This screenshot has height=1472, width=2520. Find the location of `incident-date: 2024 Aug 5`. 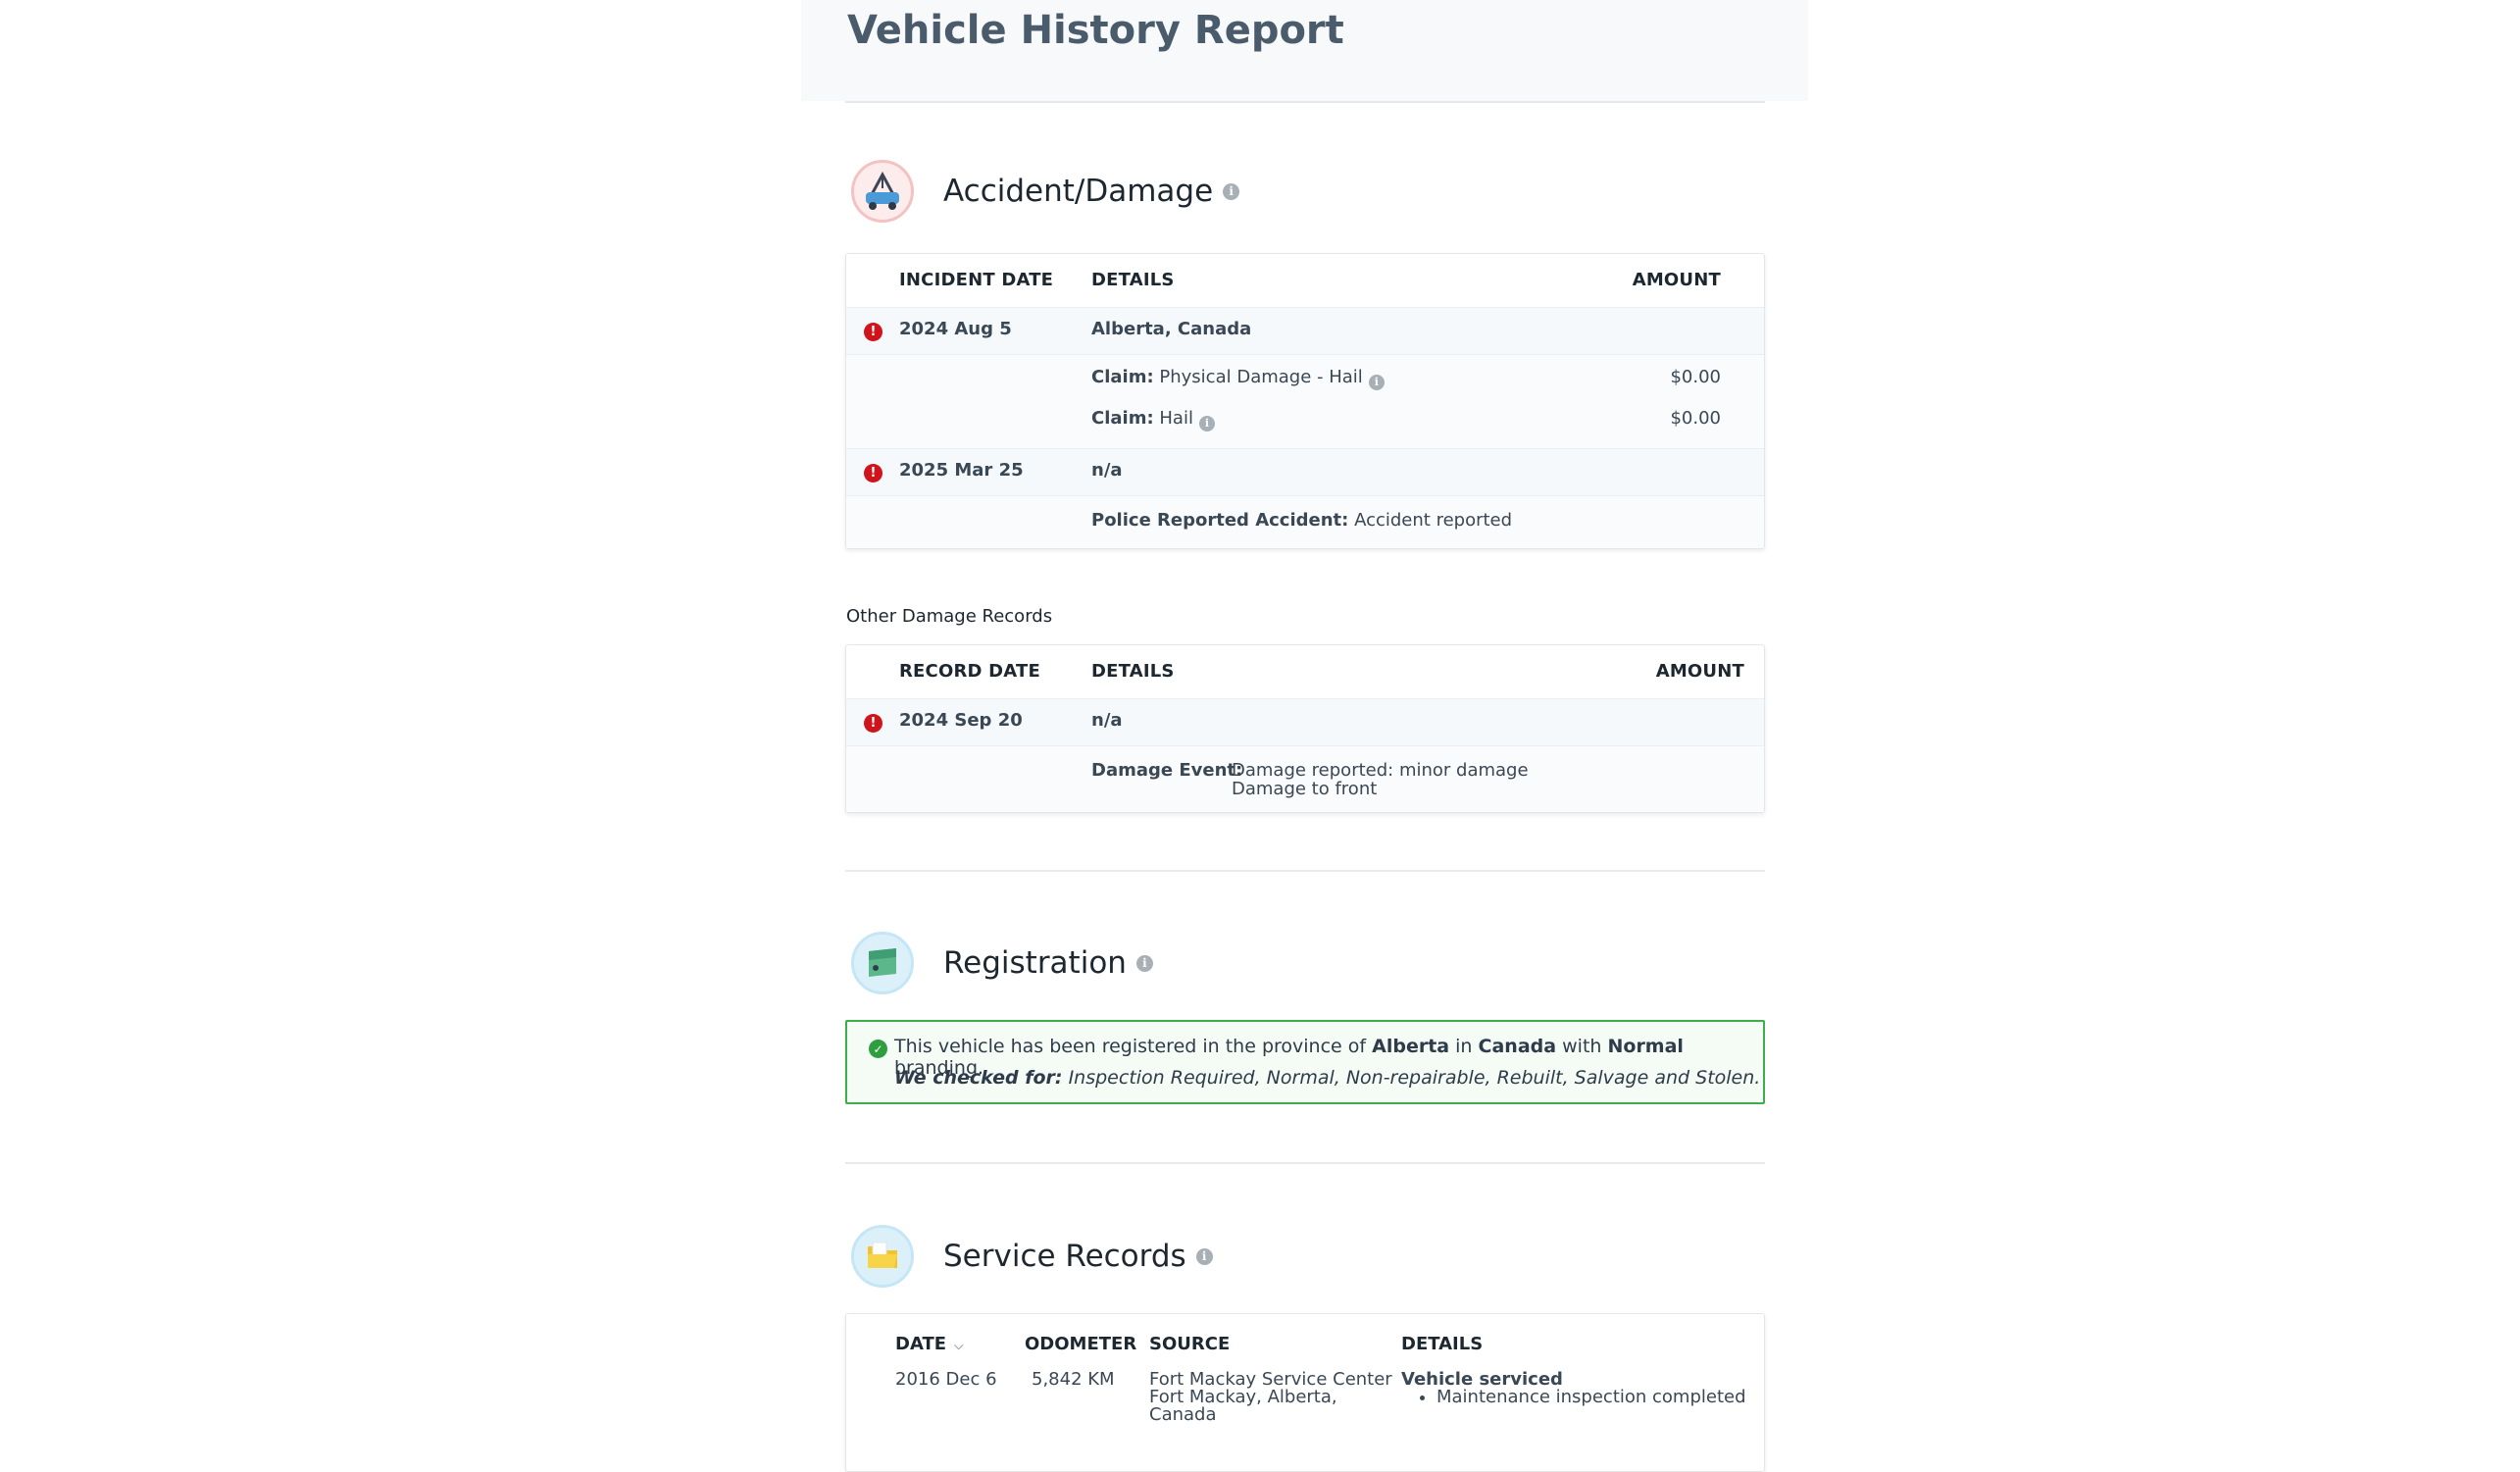

incident-date: 2024 Aug 5 is located at coordinates (955, 329).